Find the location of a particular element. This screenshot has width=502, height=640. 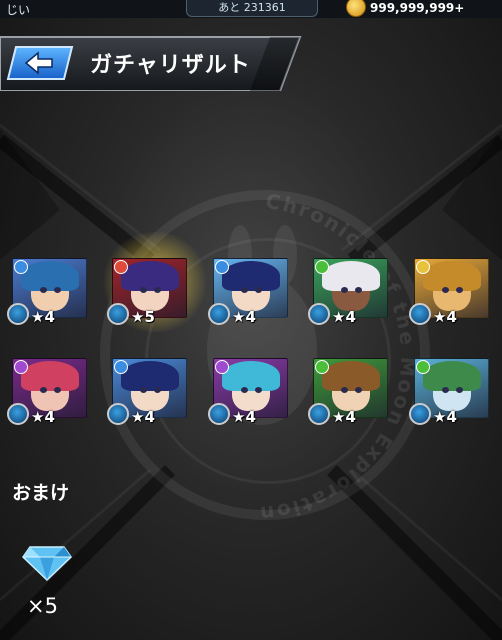

bonus-count: ×5 is located at coordinates (42, 606).